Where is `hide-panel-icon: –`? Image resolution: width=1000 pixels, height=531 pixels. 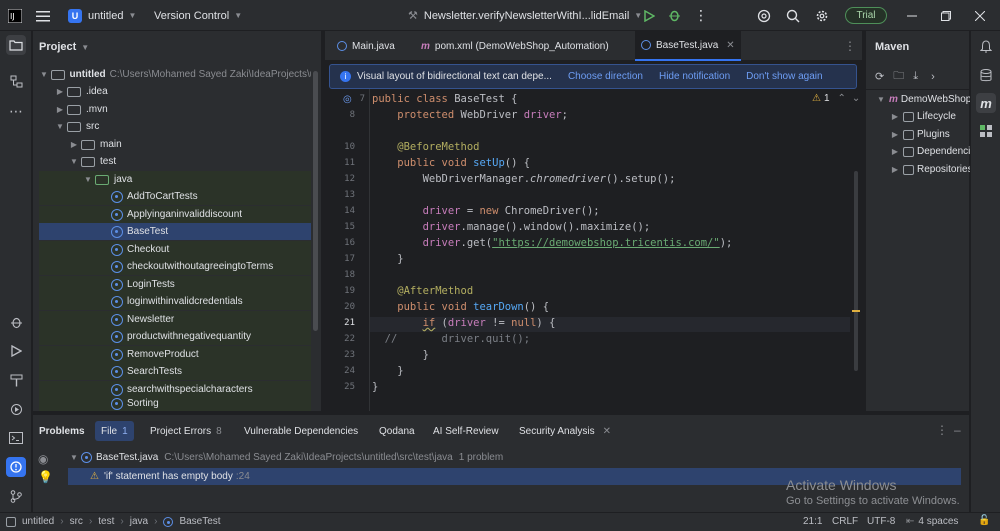
hide-panel-icon: – is located at coordinates (957, 430).